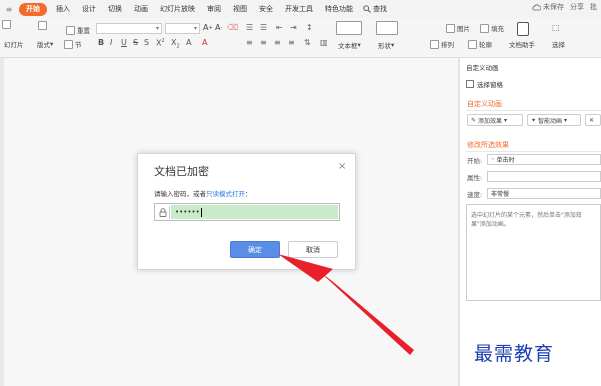 This screenshot has height=386, width=601. Describe the element at coordinates (434, 44) in the screenshot. I see `arrange-icon` at that location.